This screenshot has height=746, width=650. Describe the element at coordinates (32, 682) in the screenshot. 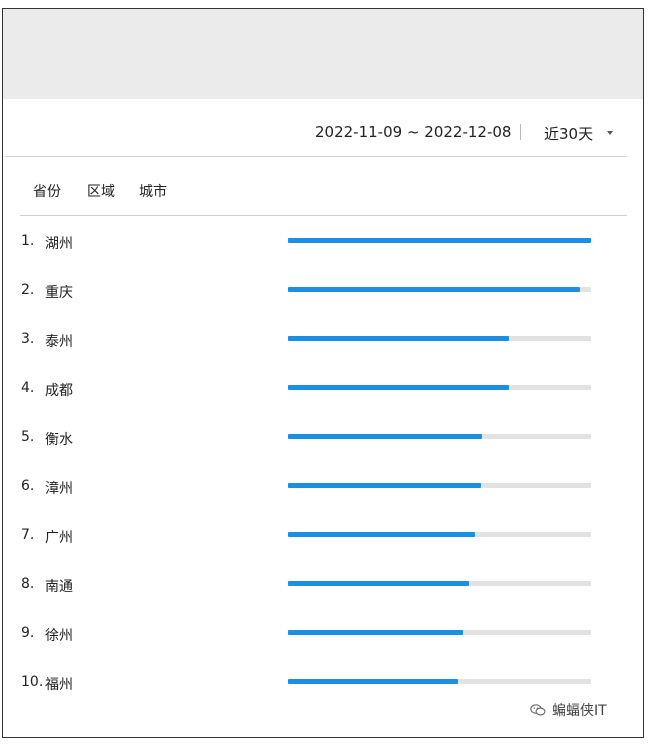

I see `rank-number: 10.` at that location.